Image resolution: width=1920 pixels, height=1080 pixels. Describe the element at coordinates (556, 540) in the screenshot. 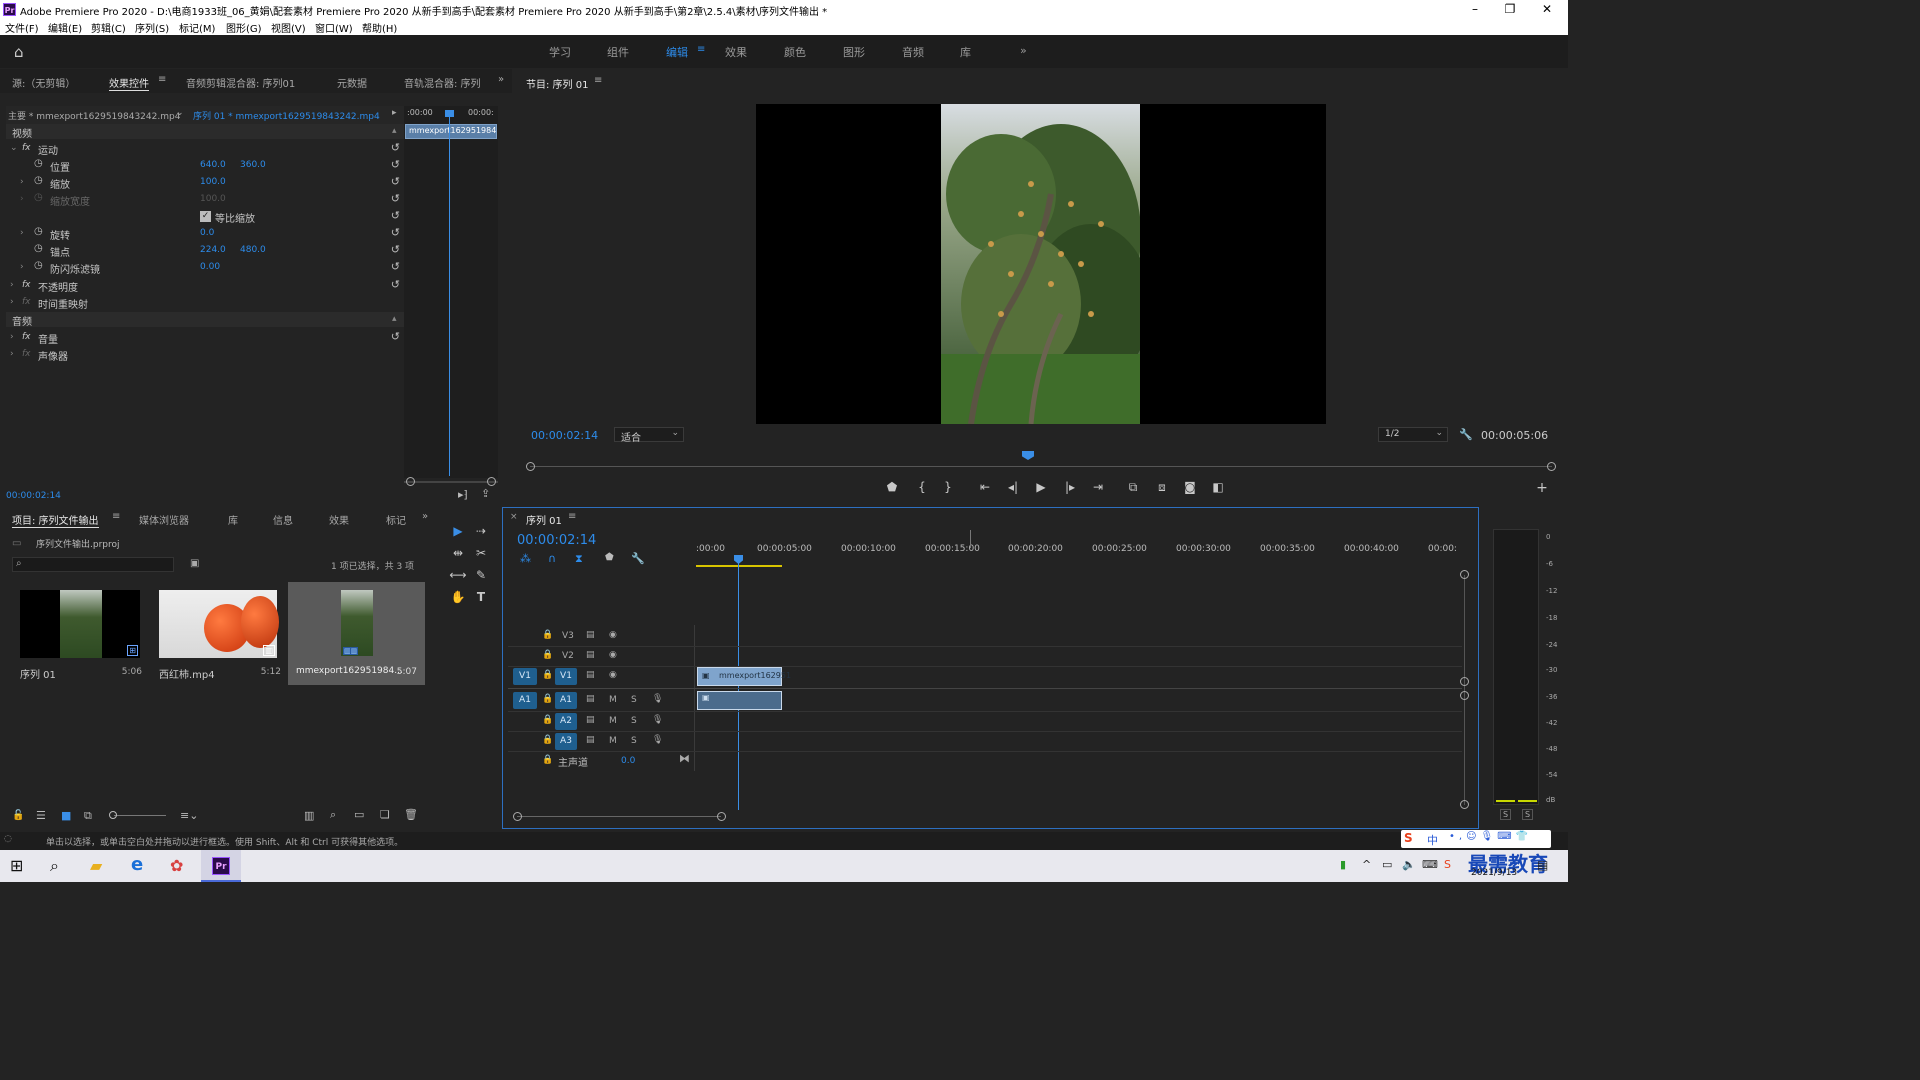

I see `timeline-timecode: 00:00:02:14` at that location.